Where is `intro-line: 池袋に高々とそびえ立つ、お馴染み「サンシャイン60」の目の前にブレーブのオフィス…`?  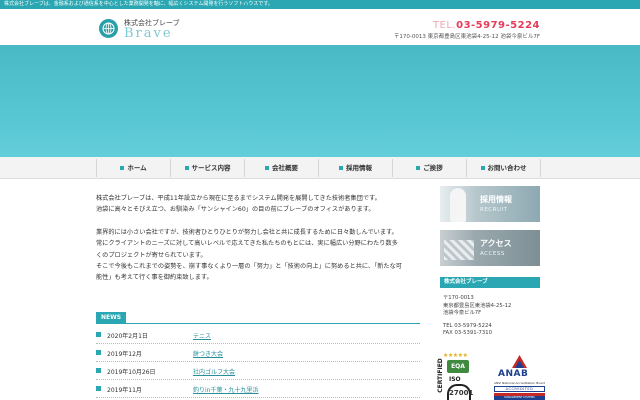 intro-line: 池袋に高々とそびえ立つ、お馴染み「サンシャイン60」の目の前にブレーブのオフィス… is located at coordinates (235, 210).